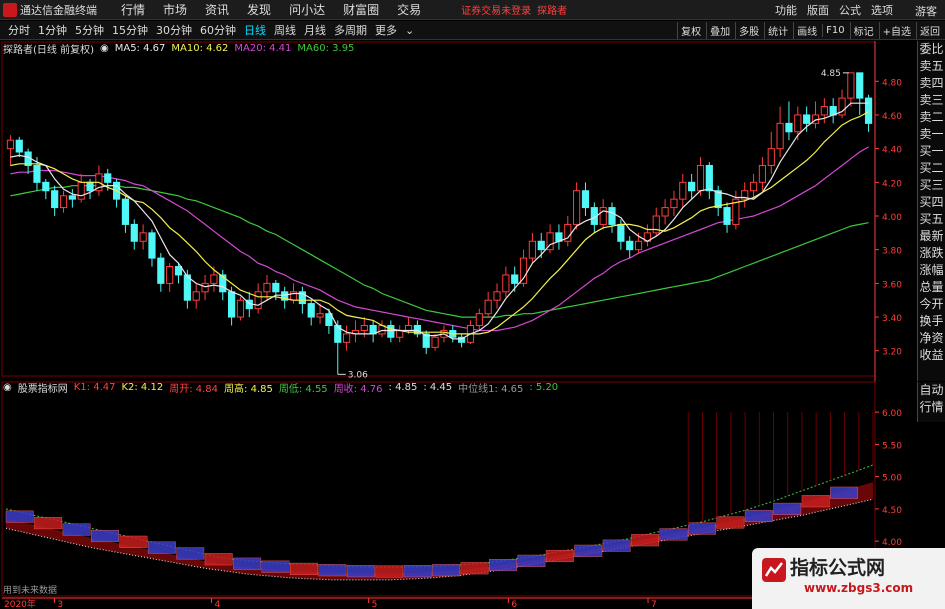 The image size is (945, 609). What do you see at coordinates (931, 355) in the screenshot?
I see `side-item-earnings: 收益` at bounding box center [931, 355].